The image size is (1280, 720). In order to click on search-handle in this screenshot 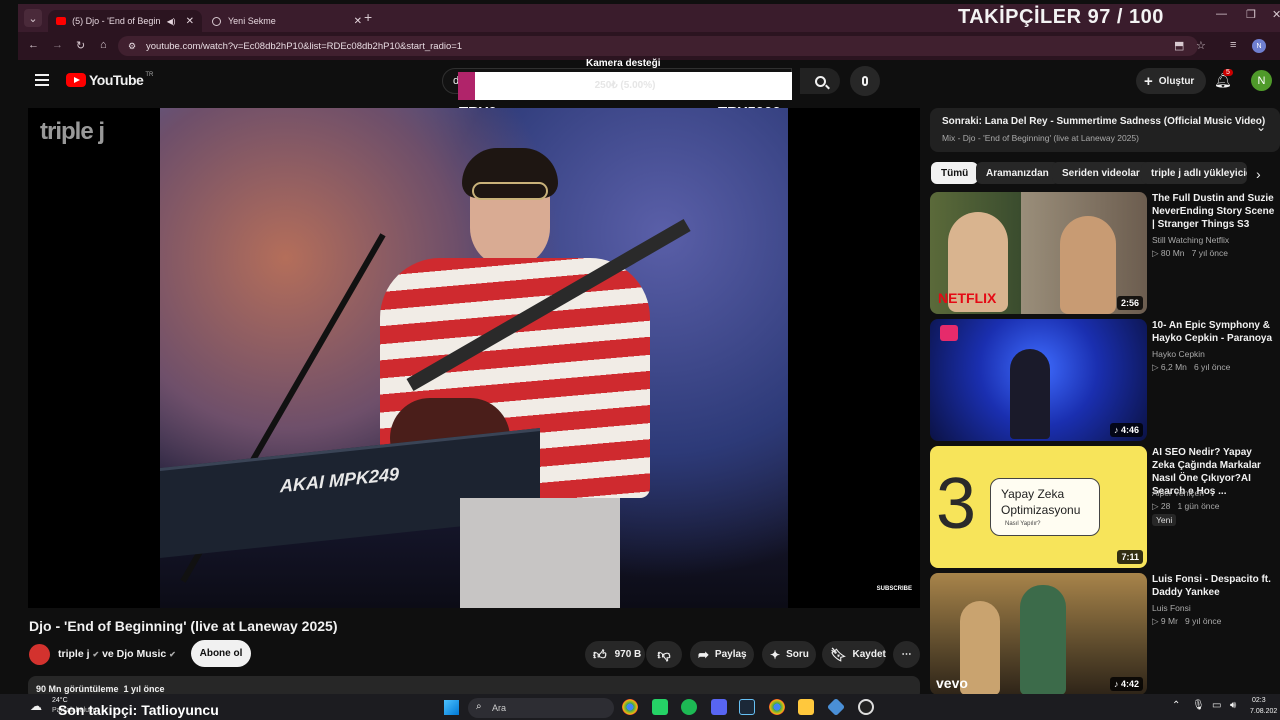, I will do `click(827, 86)`.